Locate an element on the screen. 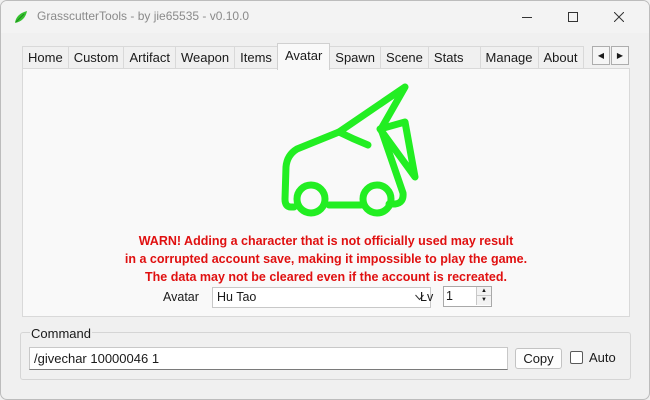 This screenshot has width=650, height=400. avatar-label: Avatar is located at coordinates (181, 297).